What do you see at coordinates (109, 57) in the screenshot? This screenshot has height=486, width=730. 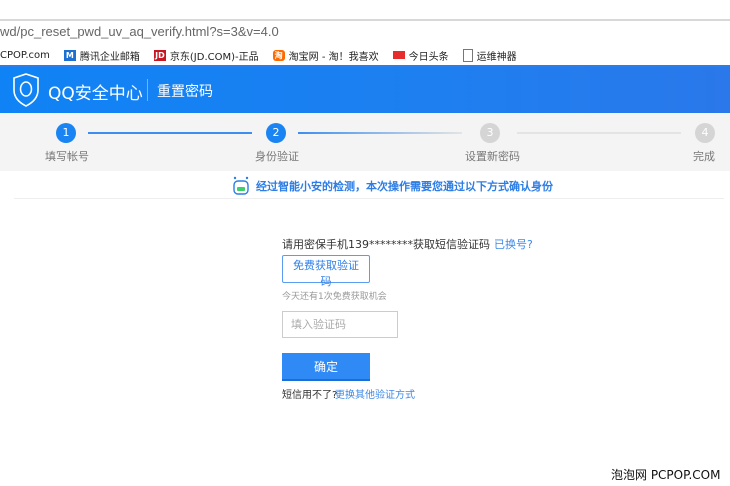 I see `bookmark-label: 腾讯企业邮箱` at bounding box center [109, 57].